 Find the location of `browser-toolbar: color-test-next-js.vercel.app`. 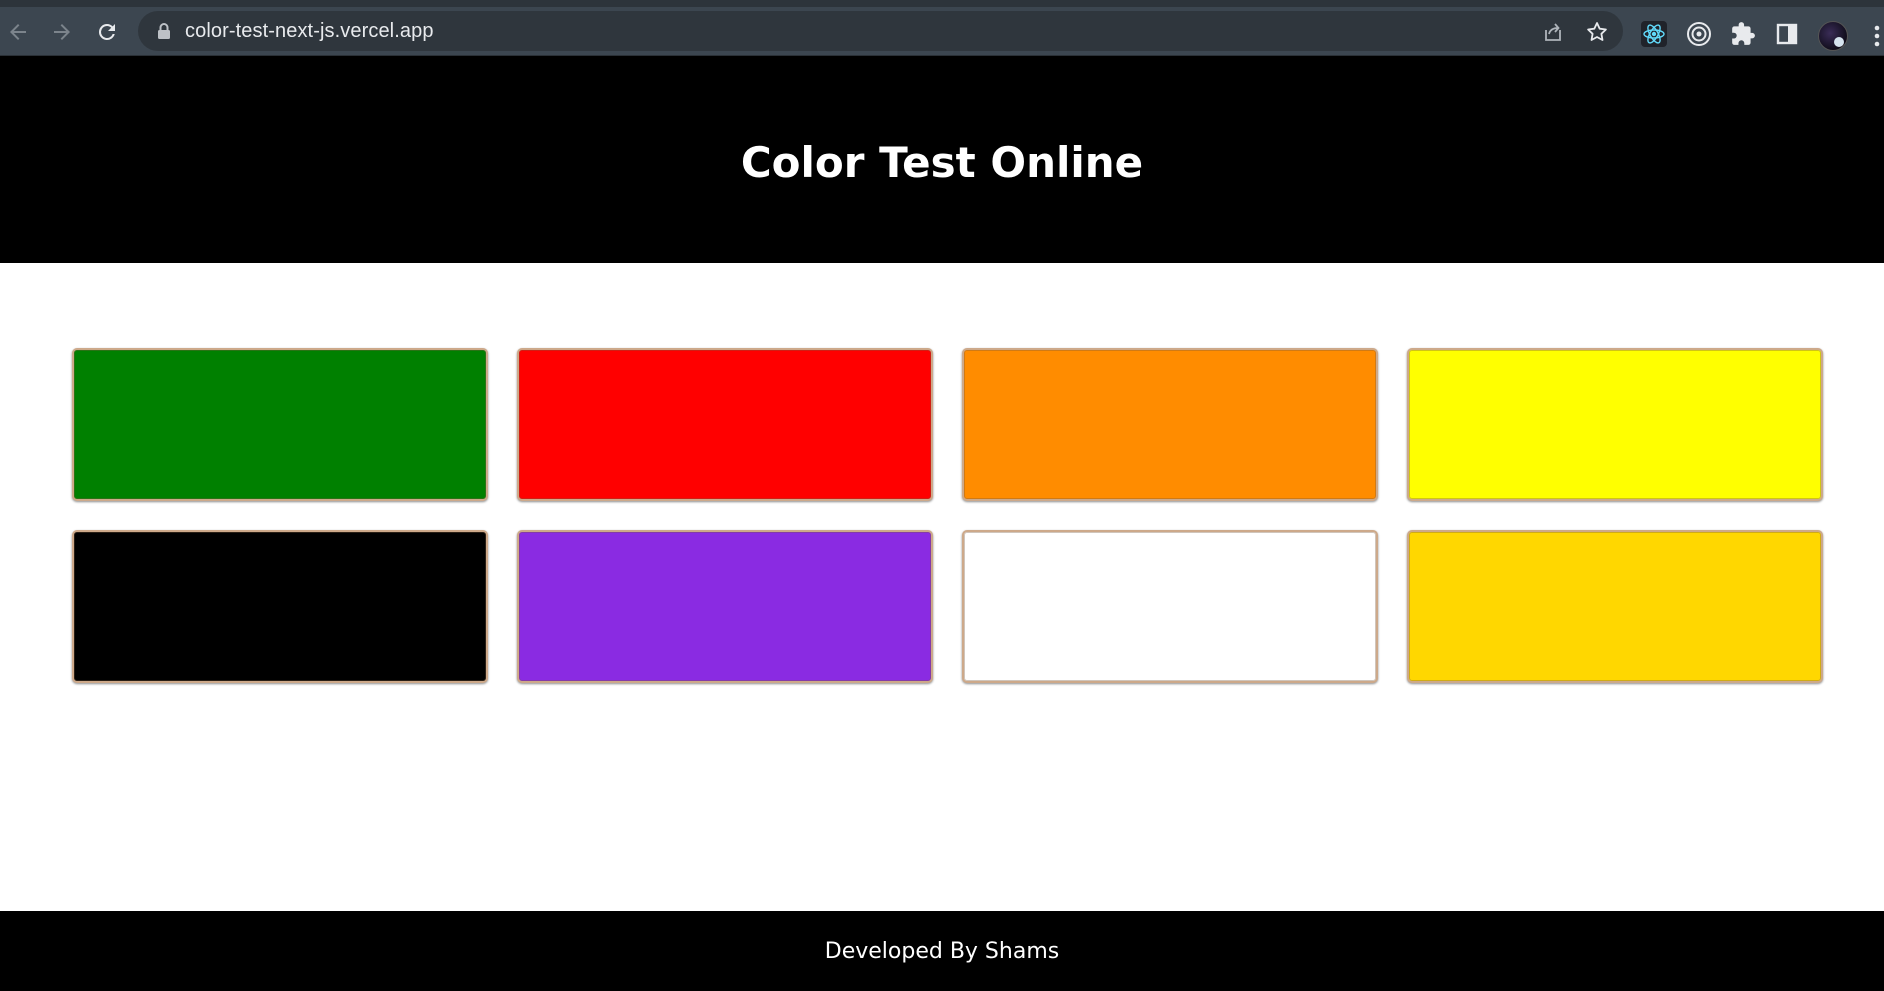

browser-toolbar: color-test-next-js.vercel.app is located at coordinates (942, 28).